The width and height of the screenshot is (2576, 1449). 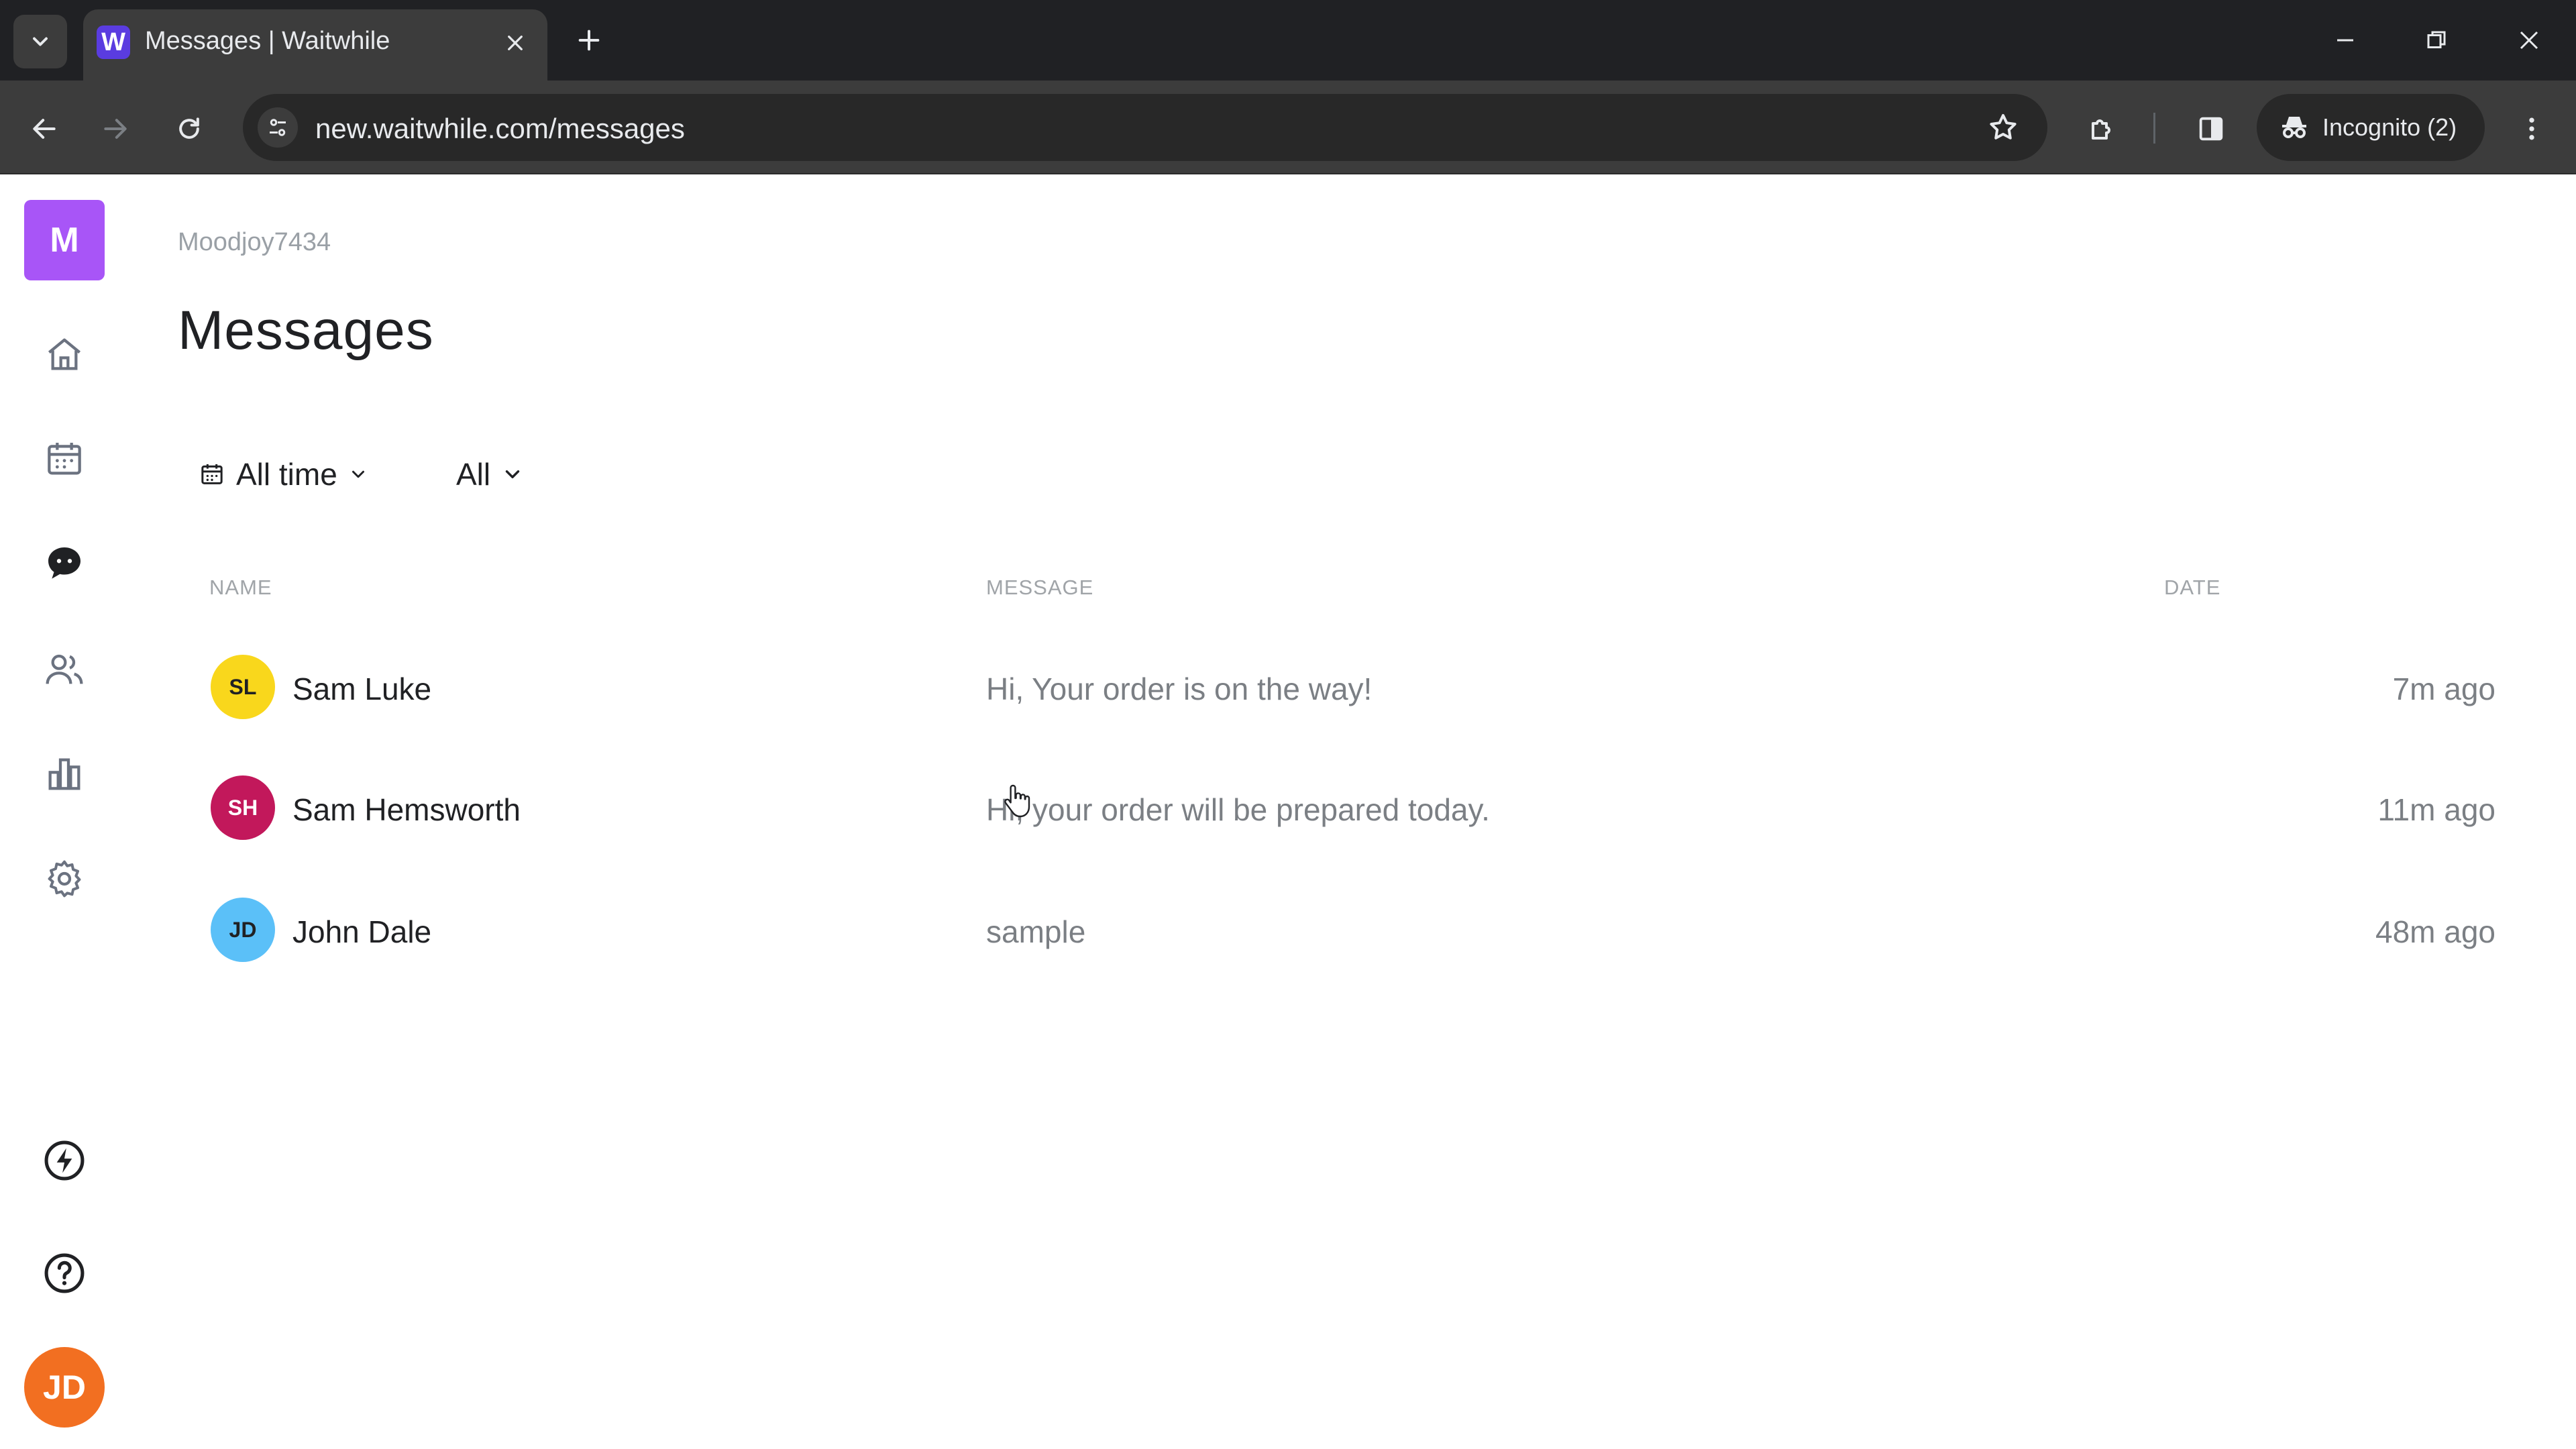 What do you see at coordinates (2192, 588) in the screenshot?
I see `column-header-date: DATE` at bounding box center [2192, 588].